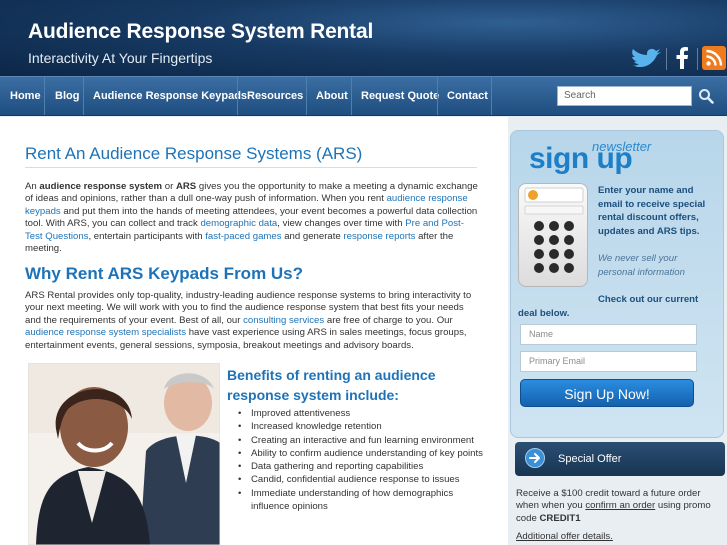  What do you see at coordinates (608, 334) in the screenshot?
I see `name-field: Name` at bounding box center [608, 334].